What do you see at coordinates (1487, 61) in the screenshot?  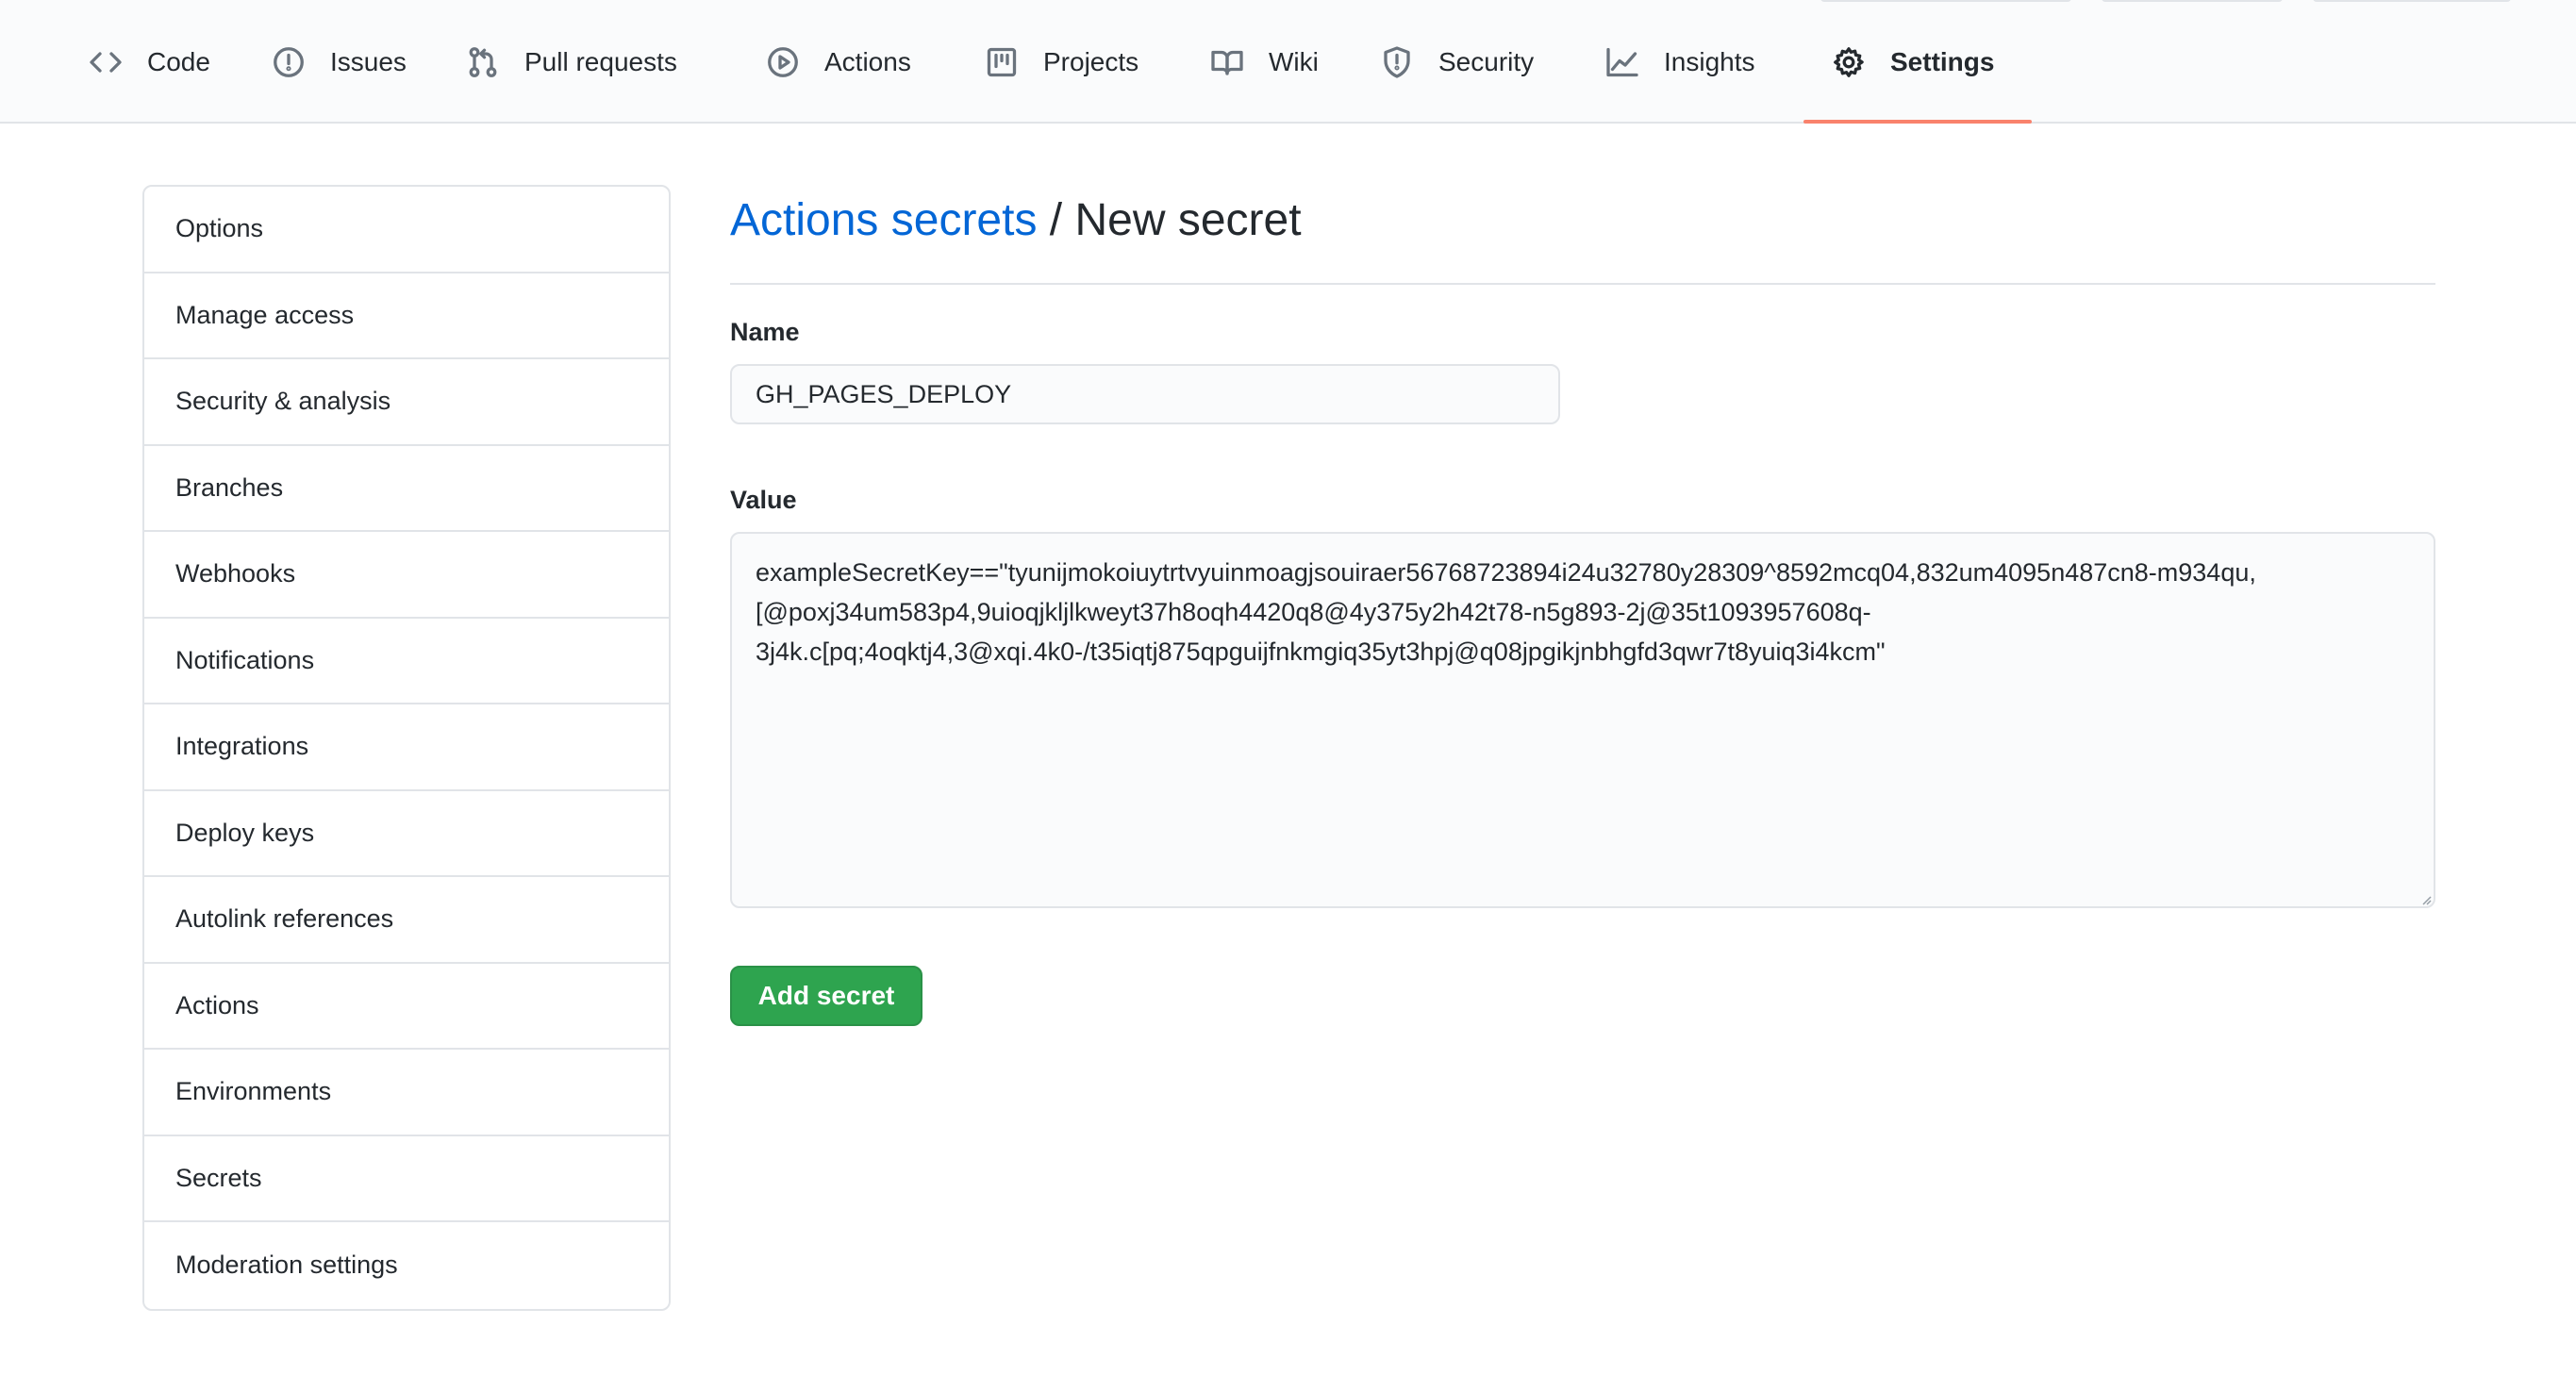 I see `tab-label: Security` at bounding box center [1487, 61].